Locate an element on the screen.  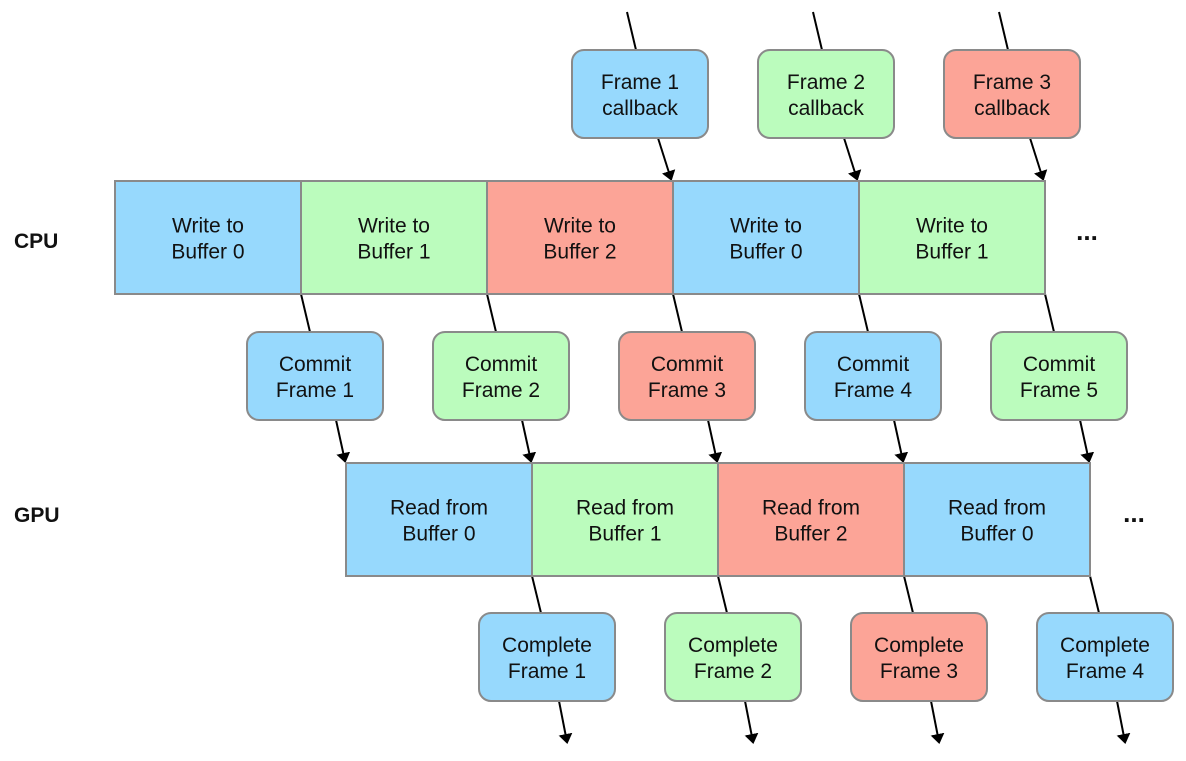
cpu-row-label: CPU is located at coordinates (36, 241).